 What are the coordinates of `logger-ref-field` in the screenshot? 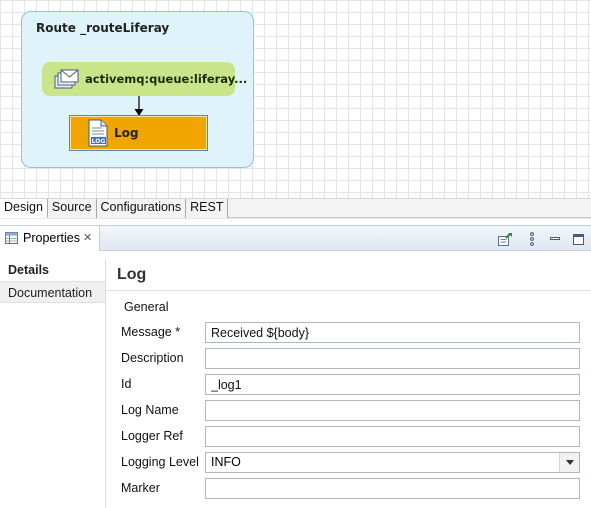 It's located at (392, 436).